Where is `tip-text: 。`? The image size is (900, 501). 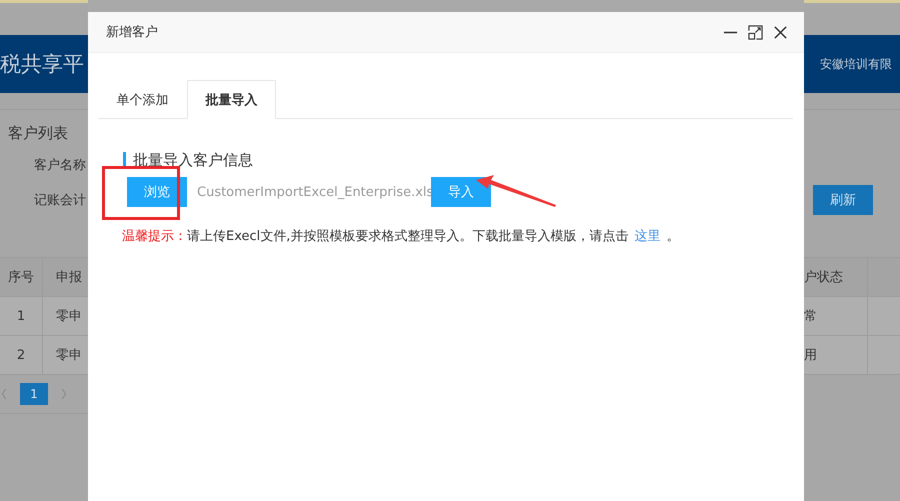 tip-text: 。 is located at coordinates (673, 236).